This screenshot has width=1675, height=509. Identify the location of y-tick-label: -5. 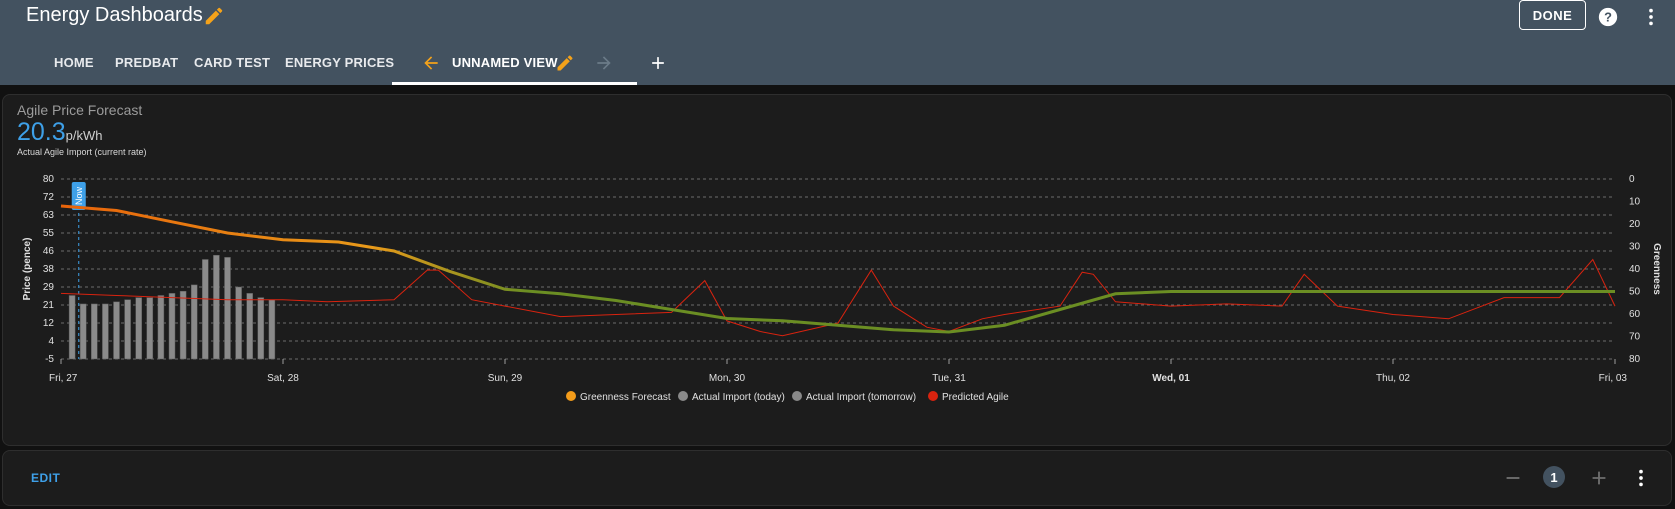
(49, 359).